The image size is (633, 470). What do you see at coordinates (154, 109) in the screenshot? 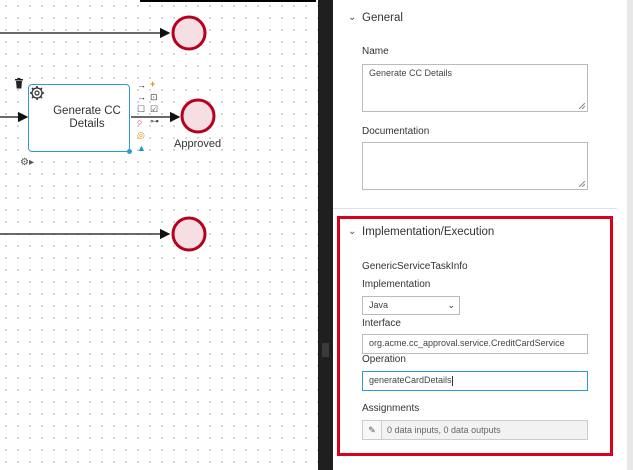
I see `add-user-task-icon: ☑` at bounding box center [154, 109].